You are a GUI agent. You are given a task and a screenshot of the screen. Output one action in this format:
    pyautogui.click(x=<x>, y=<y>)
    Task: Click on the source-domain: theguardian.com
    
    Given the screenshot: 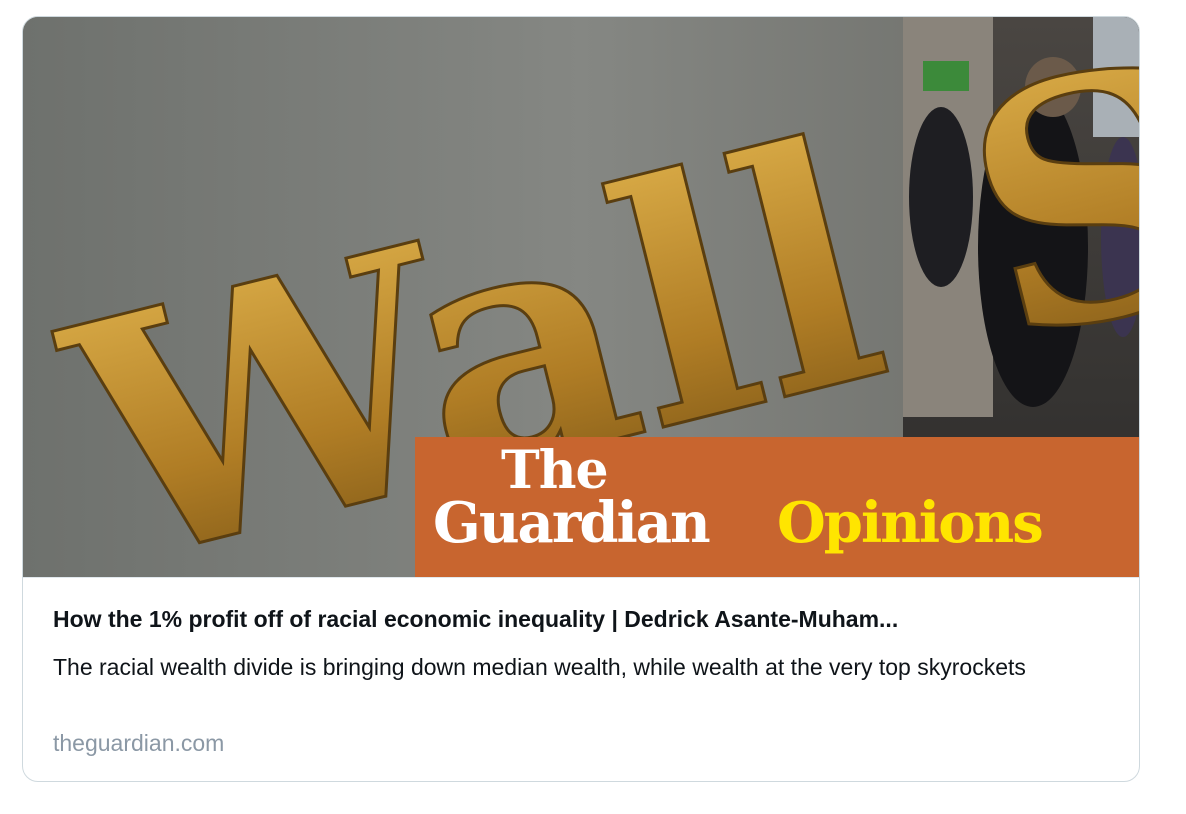 What is the action you would take?
    pyautogui.click(x=139, y=743)
    